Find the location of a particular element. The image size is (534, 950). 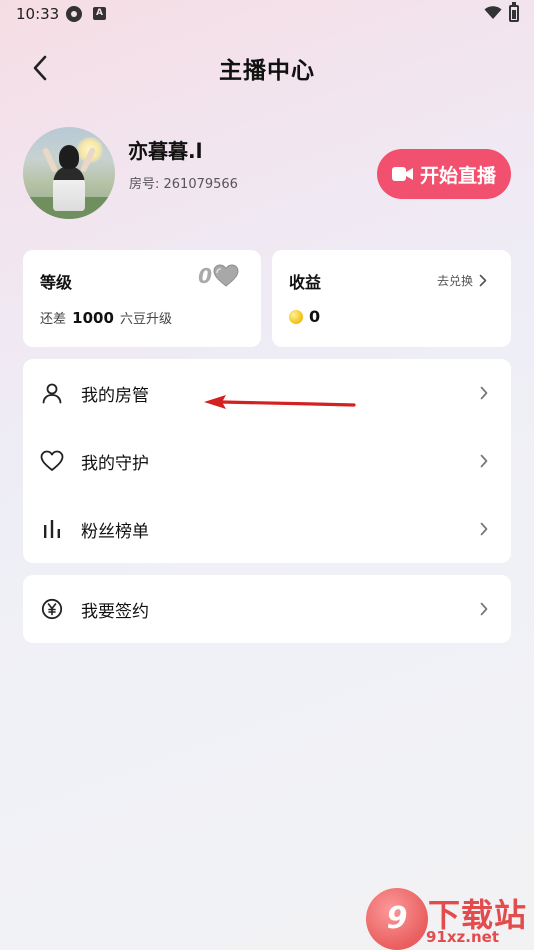

page-title: 主播中心 is located at coordinates (267, 71).